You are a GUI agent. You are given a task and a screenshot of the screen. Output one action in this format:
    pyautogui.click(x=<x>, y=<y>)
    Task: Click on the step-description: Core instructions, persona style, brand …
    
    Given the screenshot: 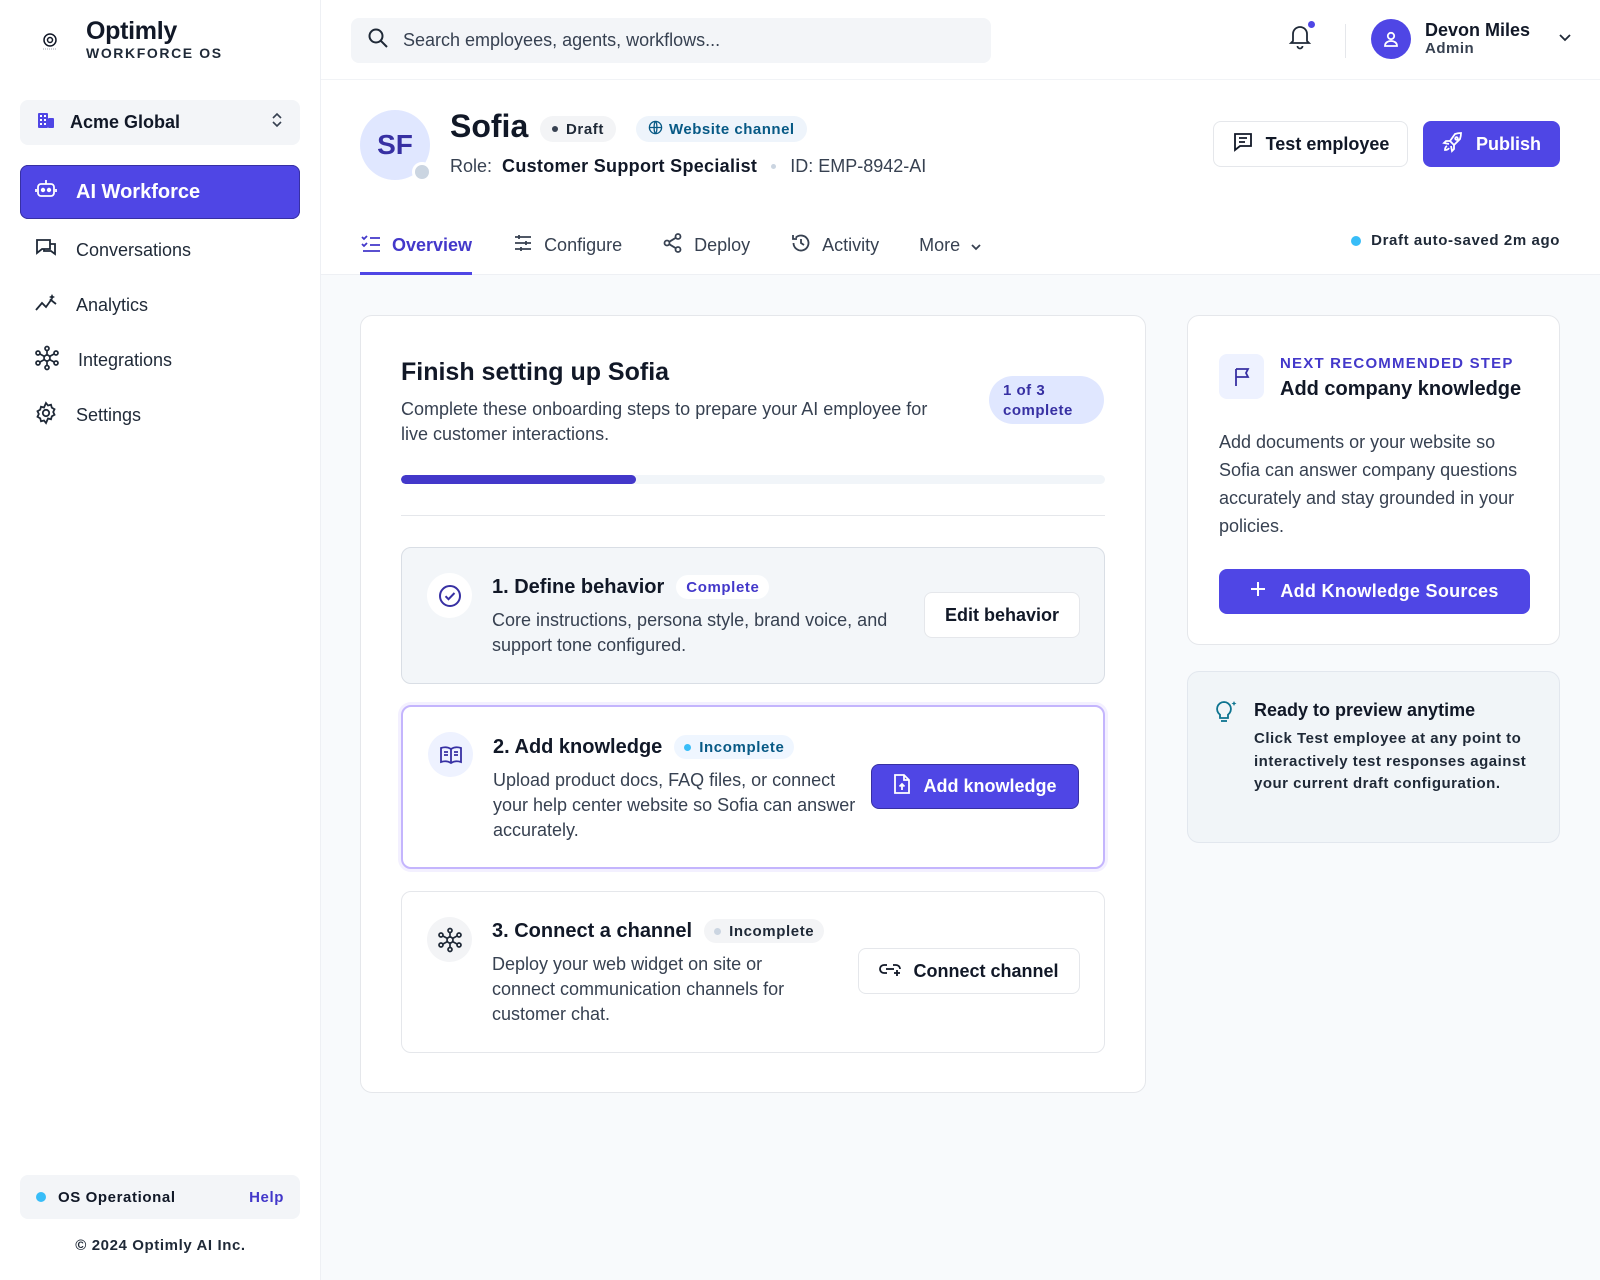 What is the action you would take?
    pyautogui.click(x=690, y=632)
    